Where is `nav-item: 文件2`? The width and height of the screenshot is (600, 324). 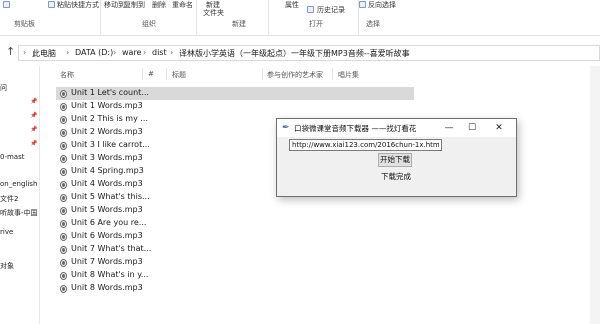
nav-item: 文件2 is located at coordinates (9, 199).